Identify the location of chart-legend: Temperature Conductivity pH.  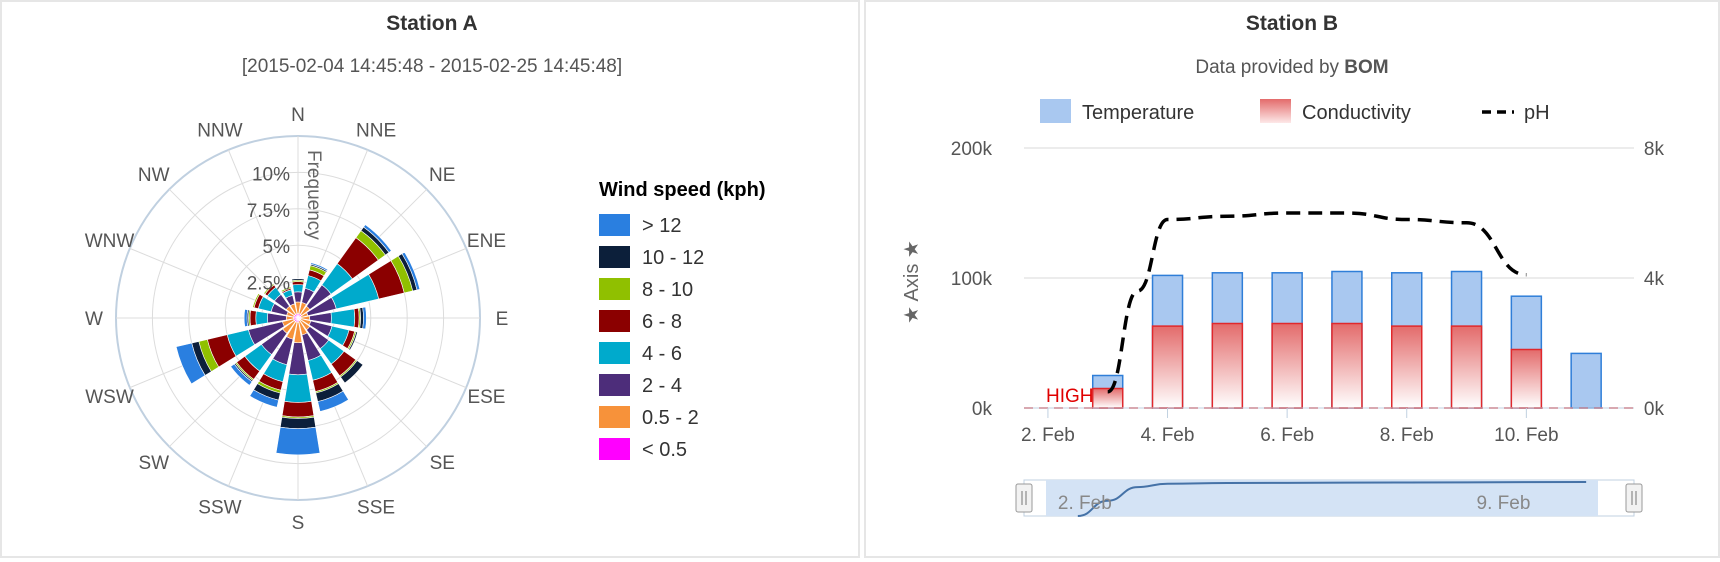
(1295, 111).